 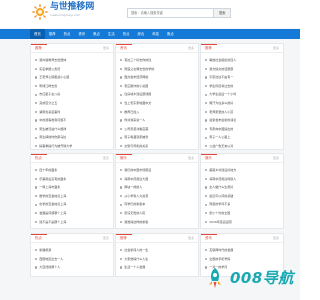 What do you see at coordinates (52, 196) in the screenshot?
I see `list-item-link: 数学的宣发地点上海` at bounding box center [52, 196].